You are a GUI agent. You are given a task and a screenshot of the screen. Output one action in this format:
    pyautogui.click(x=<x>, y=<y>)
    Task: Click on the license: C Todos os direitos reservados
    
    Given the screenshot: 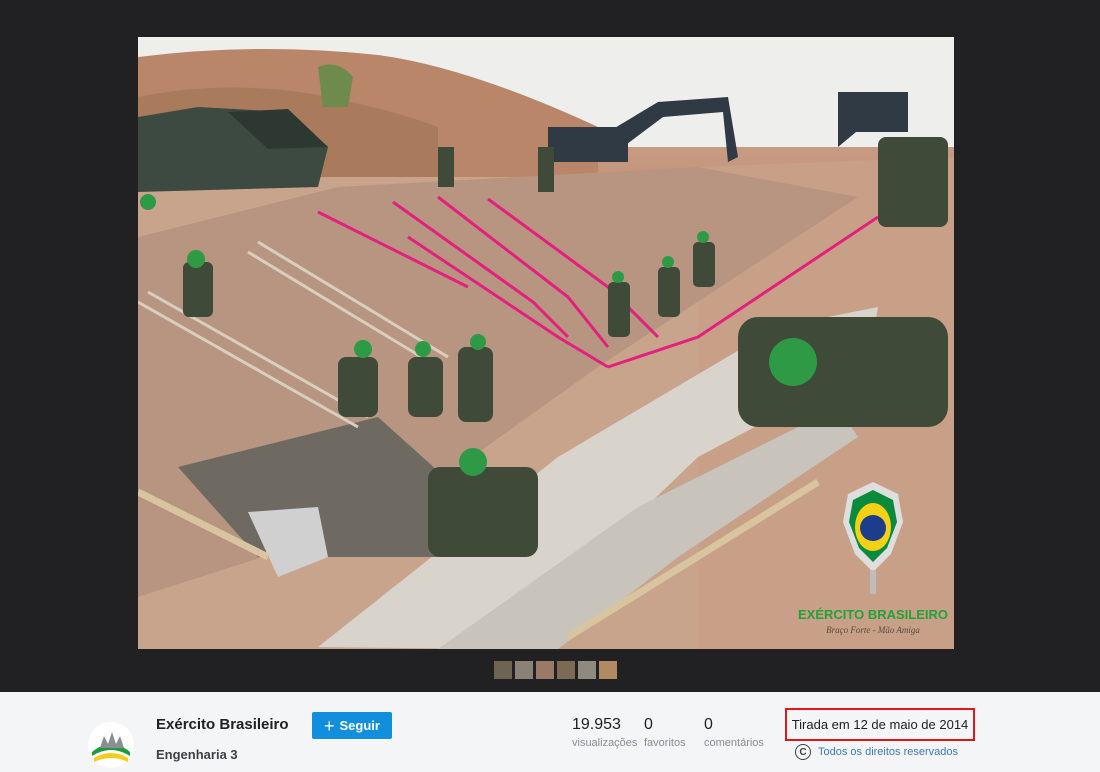 What is the action you would take?
    pyautogui.click(x=876, y=752)
    